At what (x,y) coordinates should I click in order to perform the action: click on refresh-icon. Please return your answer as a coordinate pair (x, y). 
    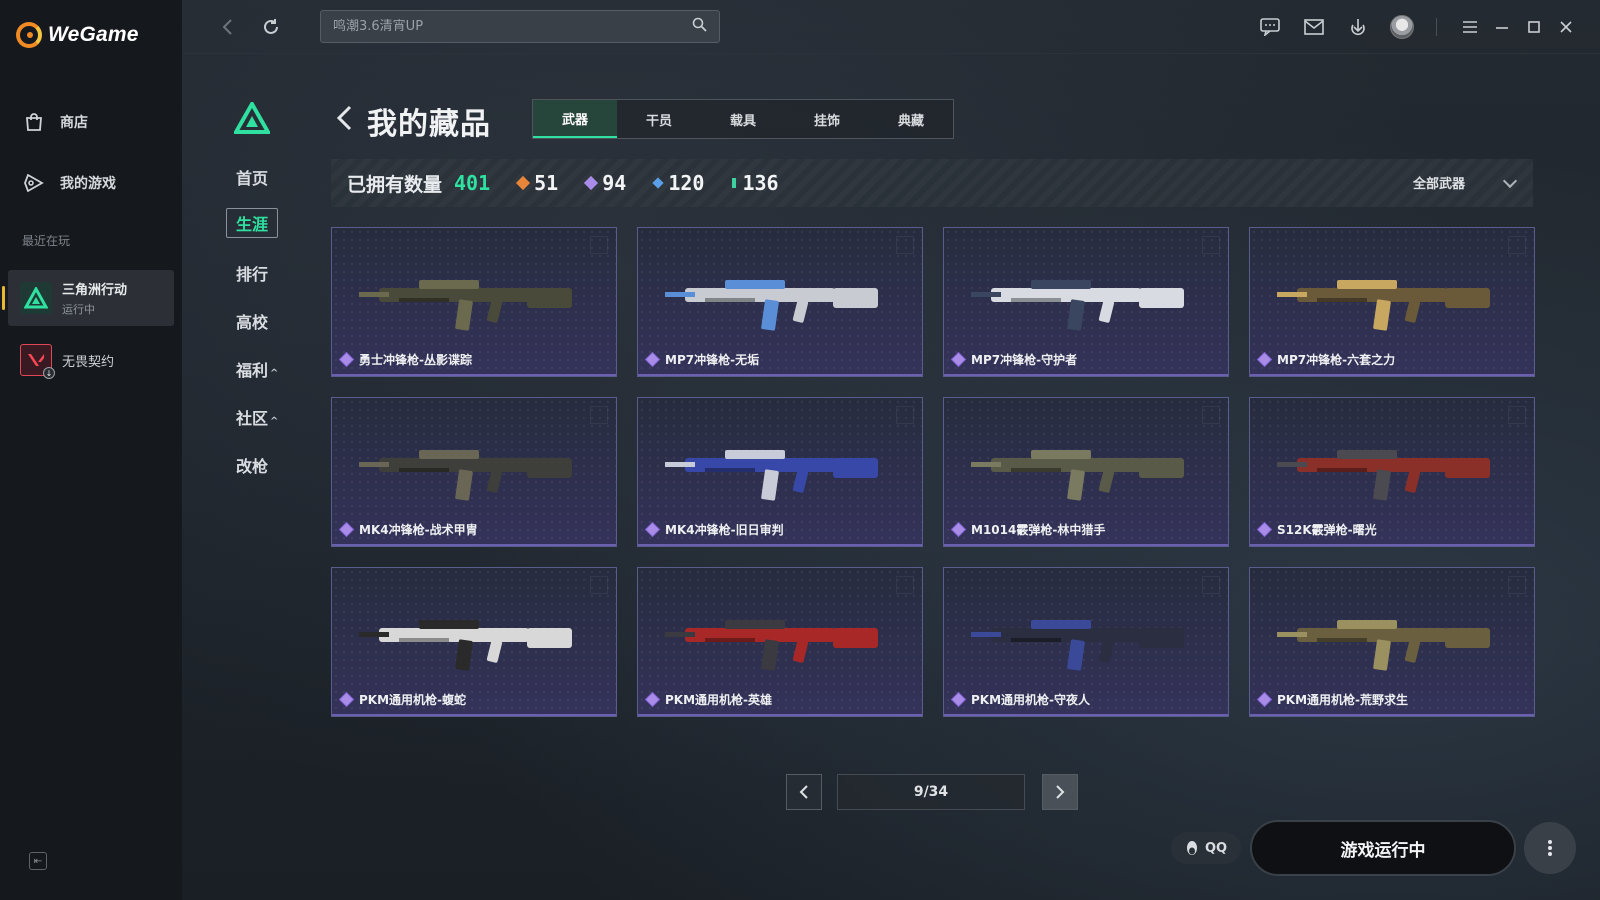
    Looking at the image, I should click on (271, 27).